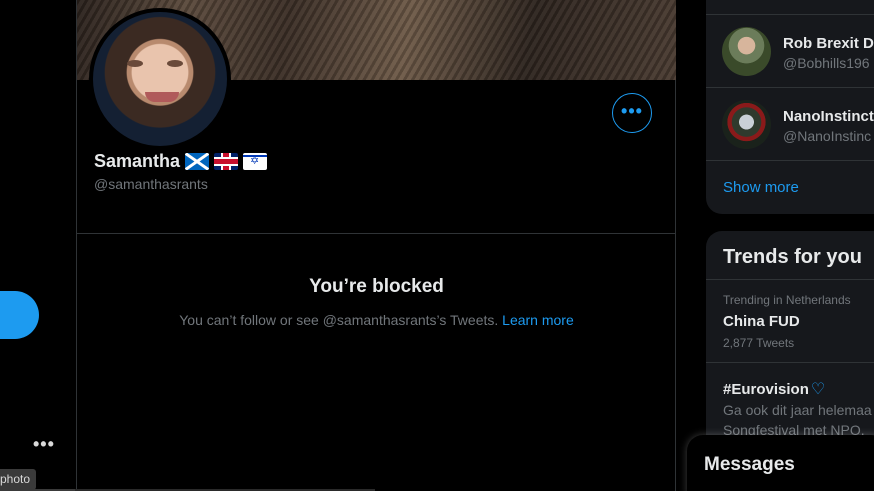  I want to click on profile-more-button: •••, so click(632, 113).